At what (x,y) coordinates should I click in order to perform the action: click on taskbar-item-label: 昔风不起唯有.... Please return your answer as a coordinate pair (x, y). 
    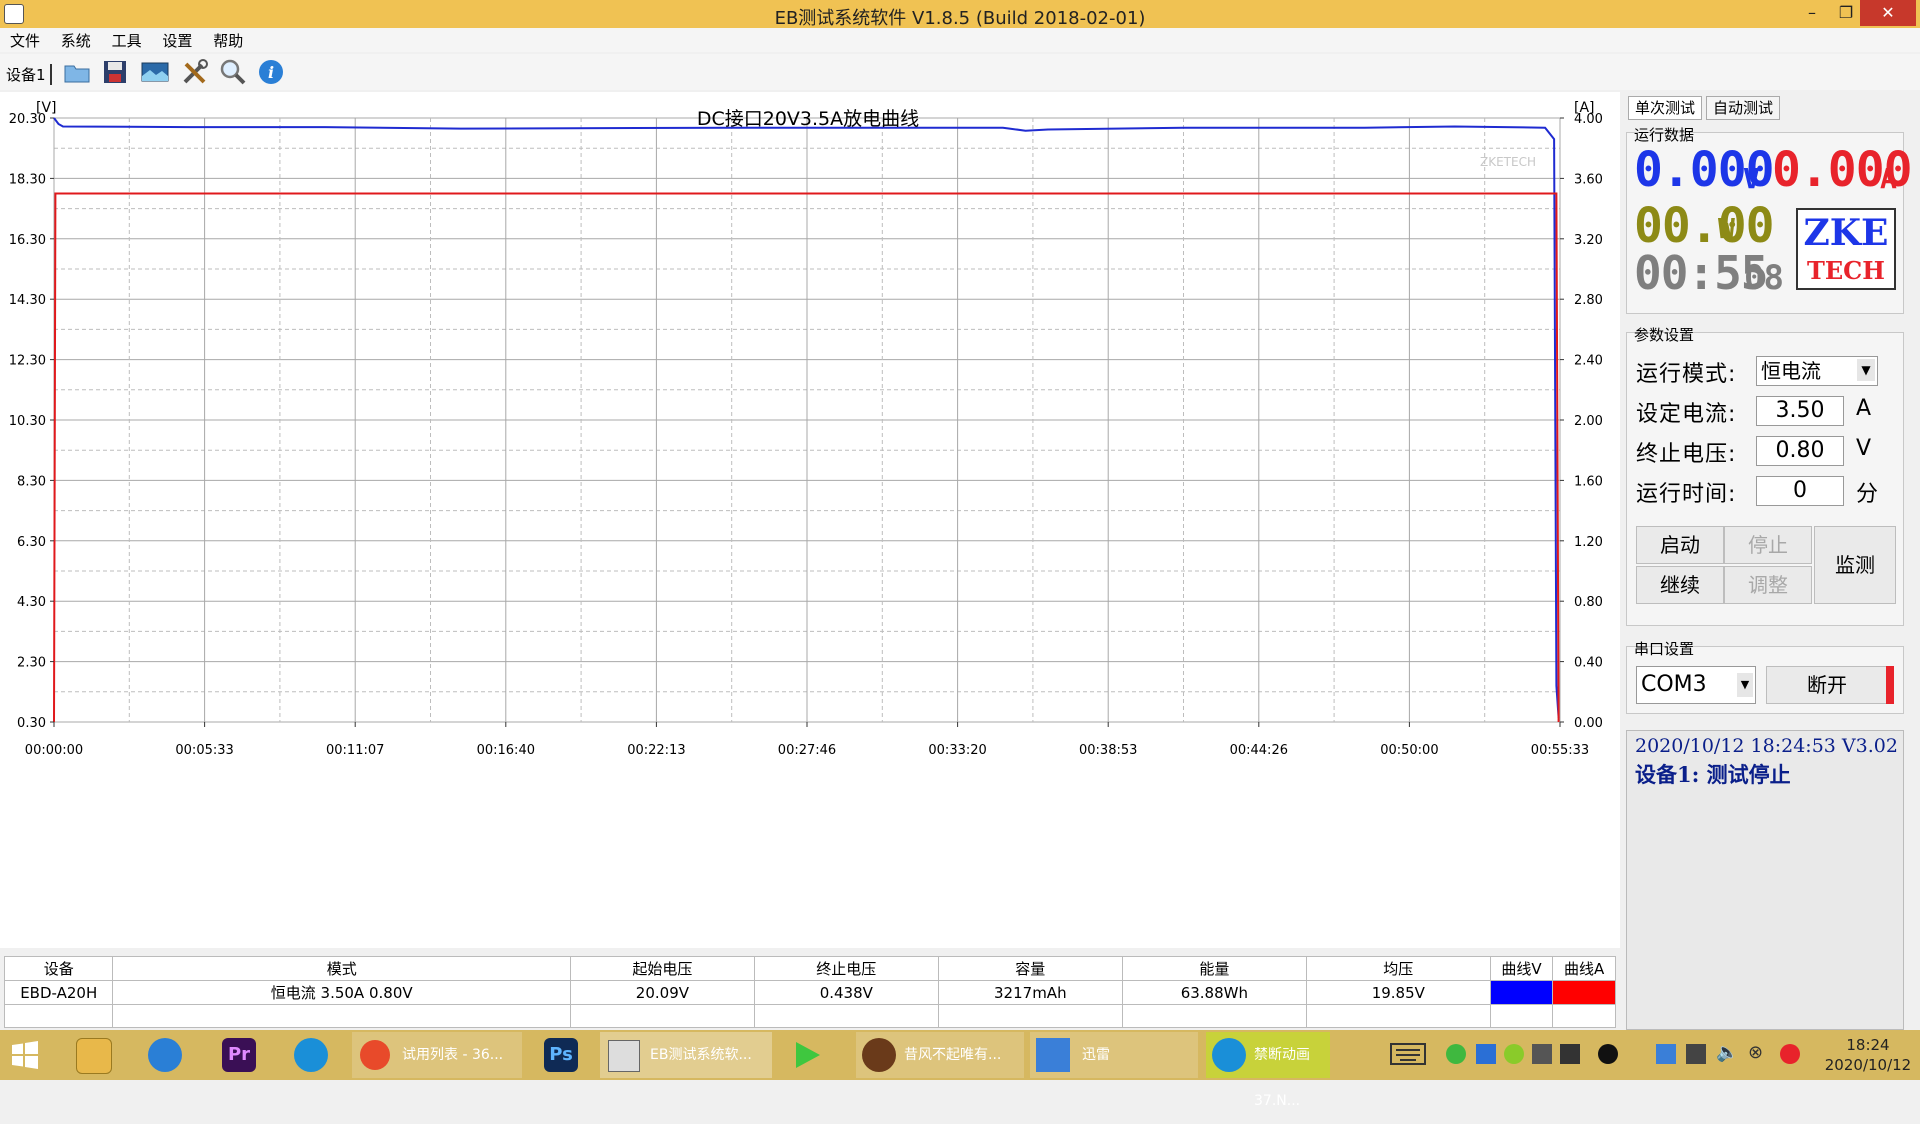
    Looking at the image, I should click on (953, 1055).